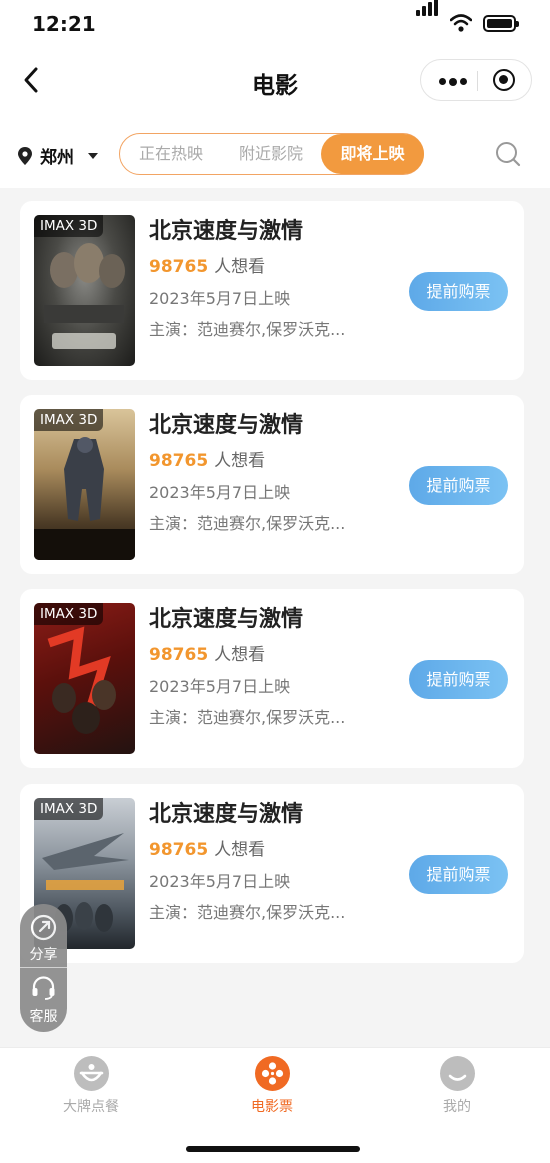 The height and width of the screenshot is (1163, 550). Describe the element at coordinates (453, 81) in the screenshot. I see `more-icon` at that location.